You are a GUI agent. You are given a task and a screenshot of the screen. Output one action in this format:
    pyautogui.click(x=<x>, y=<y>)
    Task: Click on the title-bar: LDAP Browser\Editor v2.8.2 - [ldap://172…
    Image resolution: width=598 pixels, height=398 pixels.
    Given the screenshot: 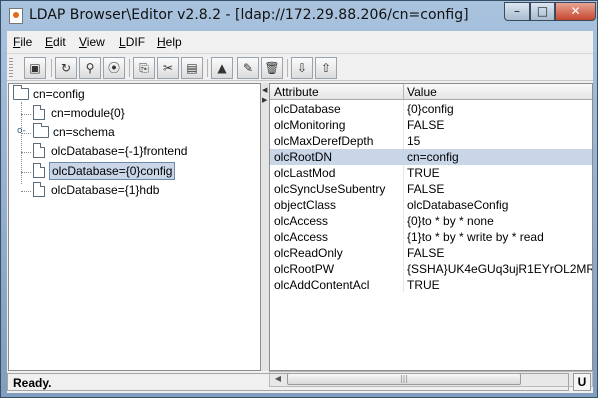 What is the action you would take?
    pyautogui.click(x=299, y=16)
    